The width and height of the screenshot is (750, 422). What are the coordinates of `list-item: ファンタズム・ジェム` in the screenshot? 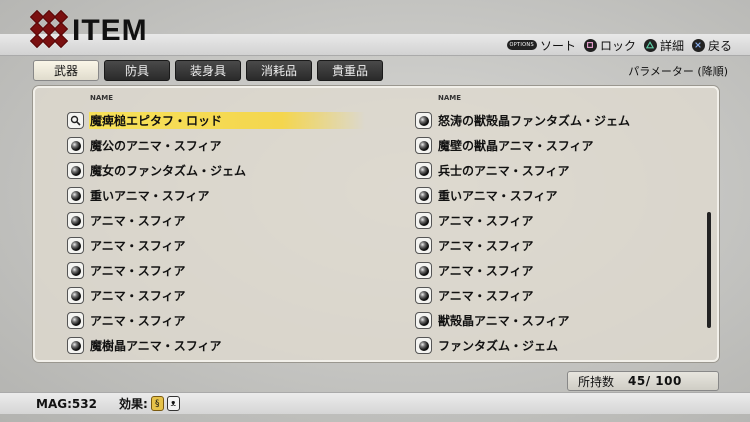 It's located at (545, 345).